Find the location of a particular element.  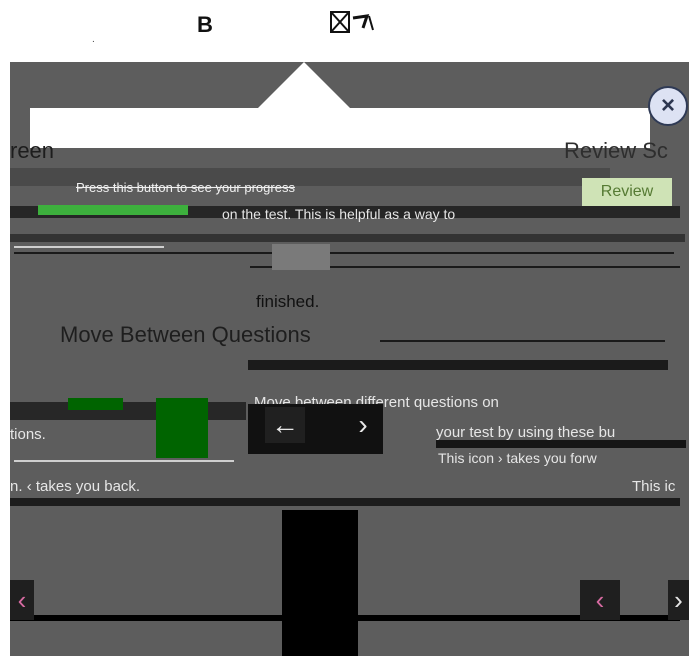

top-strip: . B is located at coordinates (344, 31).